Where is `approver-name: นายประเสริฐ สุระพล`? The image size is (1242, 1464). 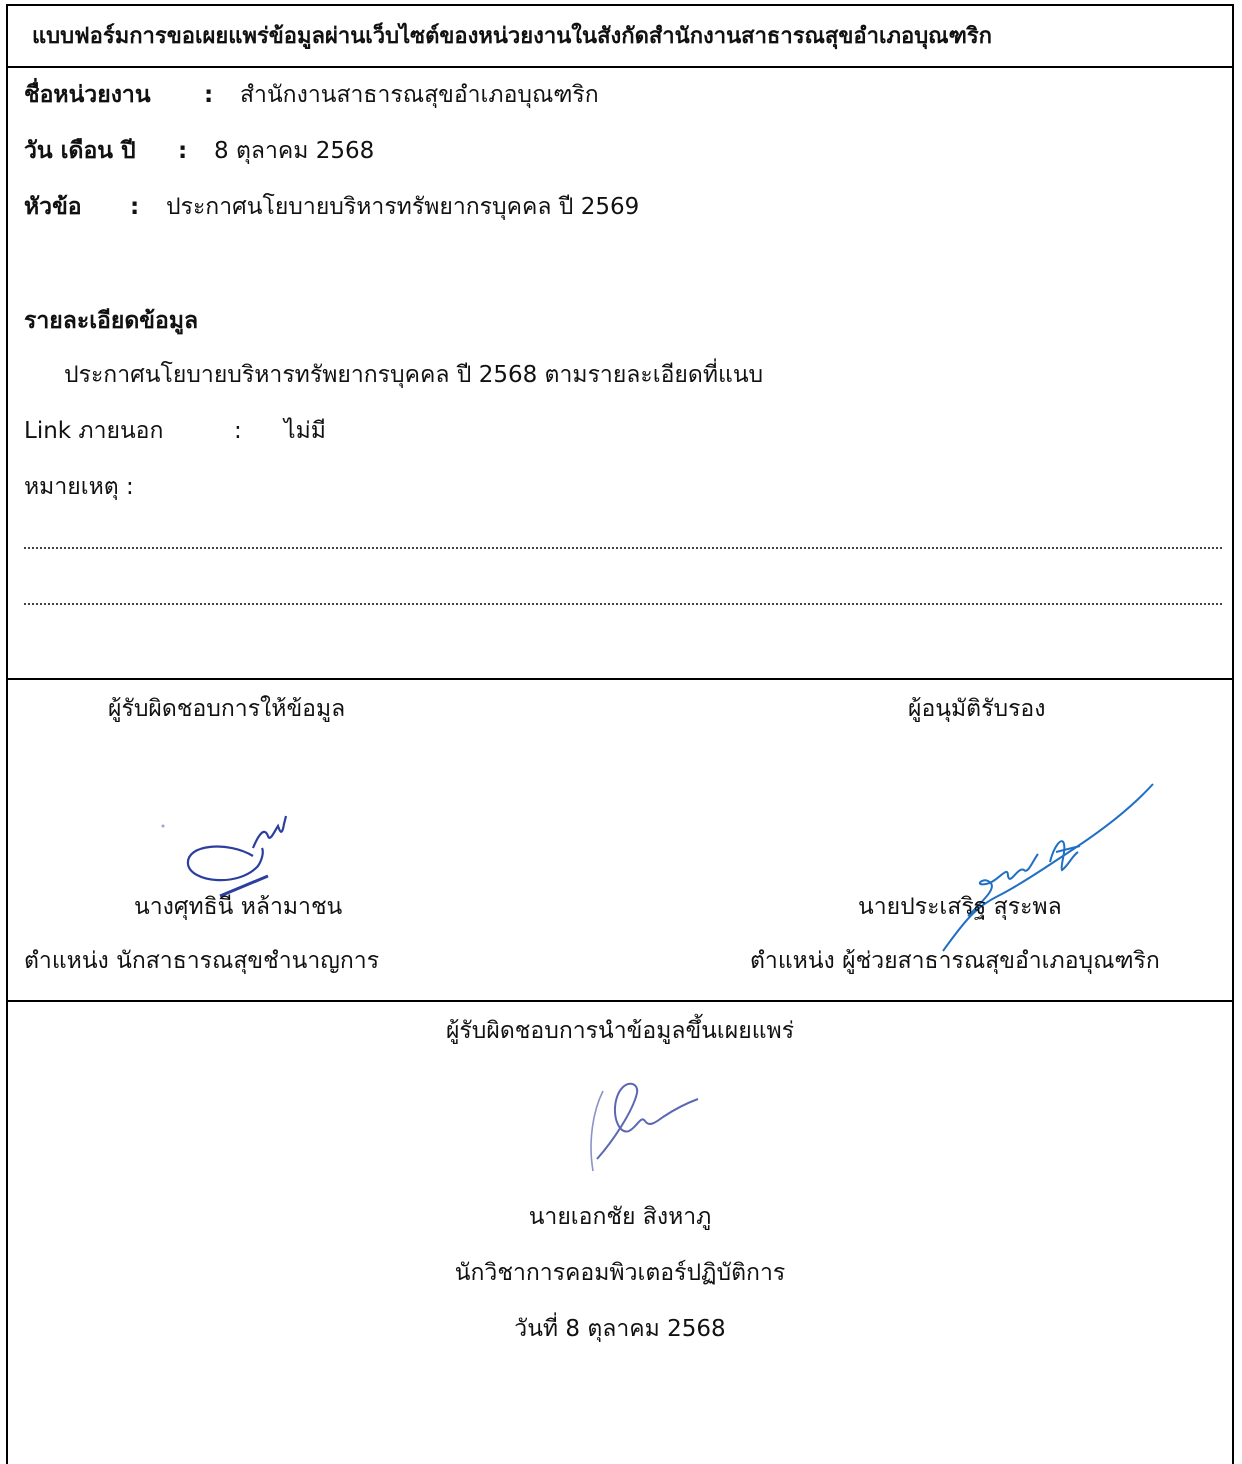
approver-name: นายประเสริฐ สุระพล is located at coordinates (960, 907).